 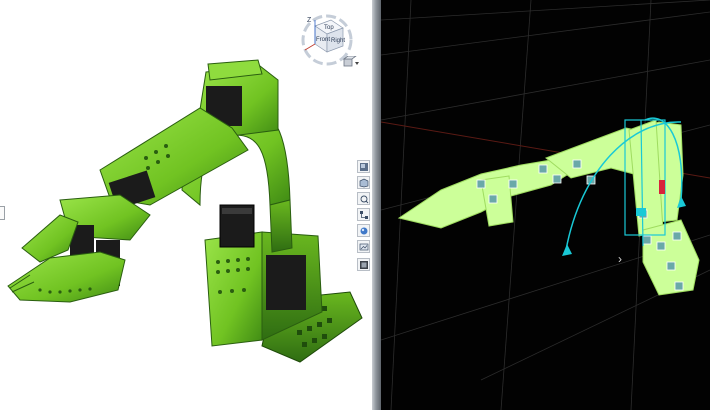 I want to click on render-button, so click(x=363, y=264).